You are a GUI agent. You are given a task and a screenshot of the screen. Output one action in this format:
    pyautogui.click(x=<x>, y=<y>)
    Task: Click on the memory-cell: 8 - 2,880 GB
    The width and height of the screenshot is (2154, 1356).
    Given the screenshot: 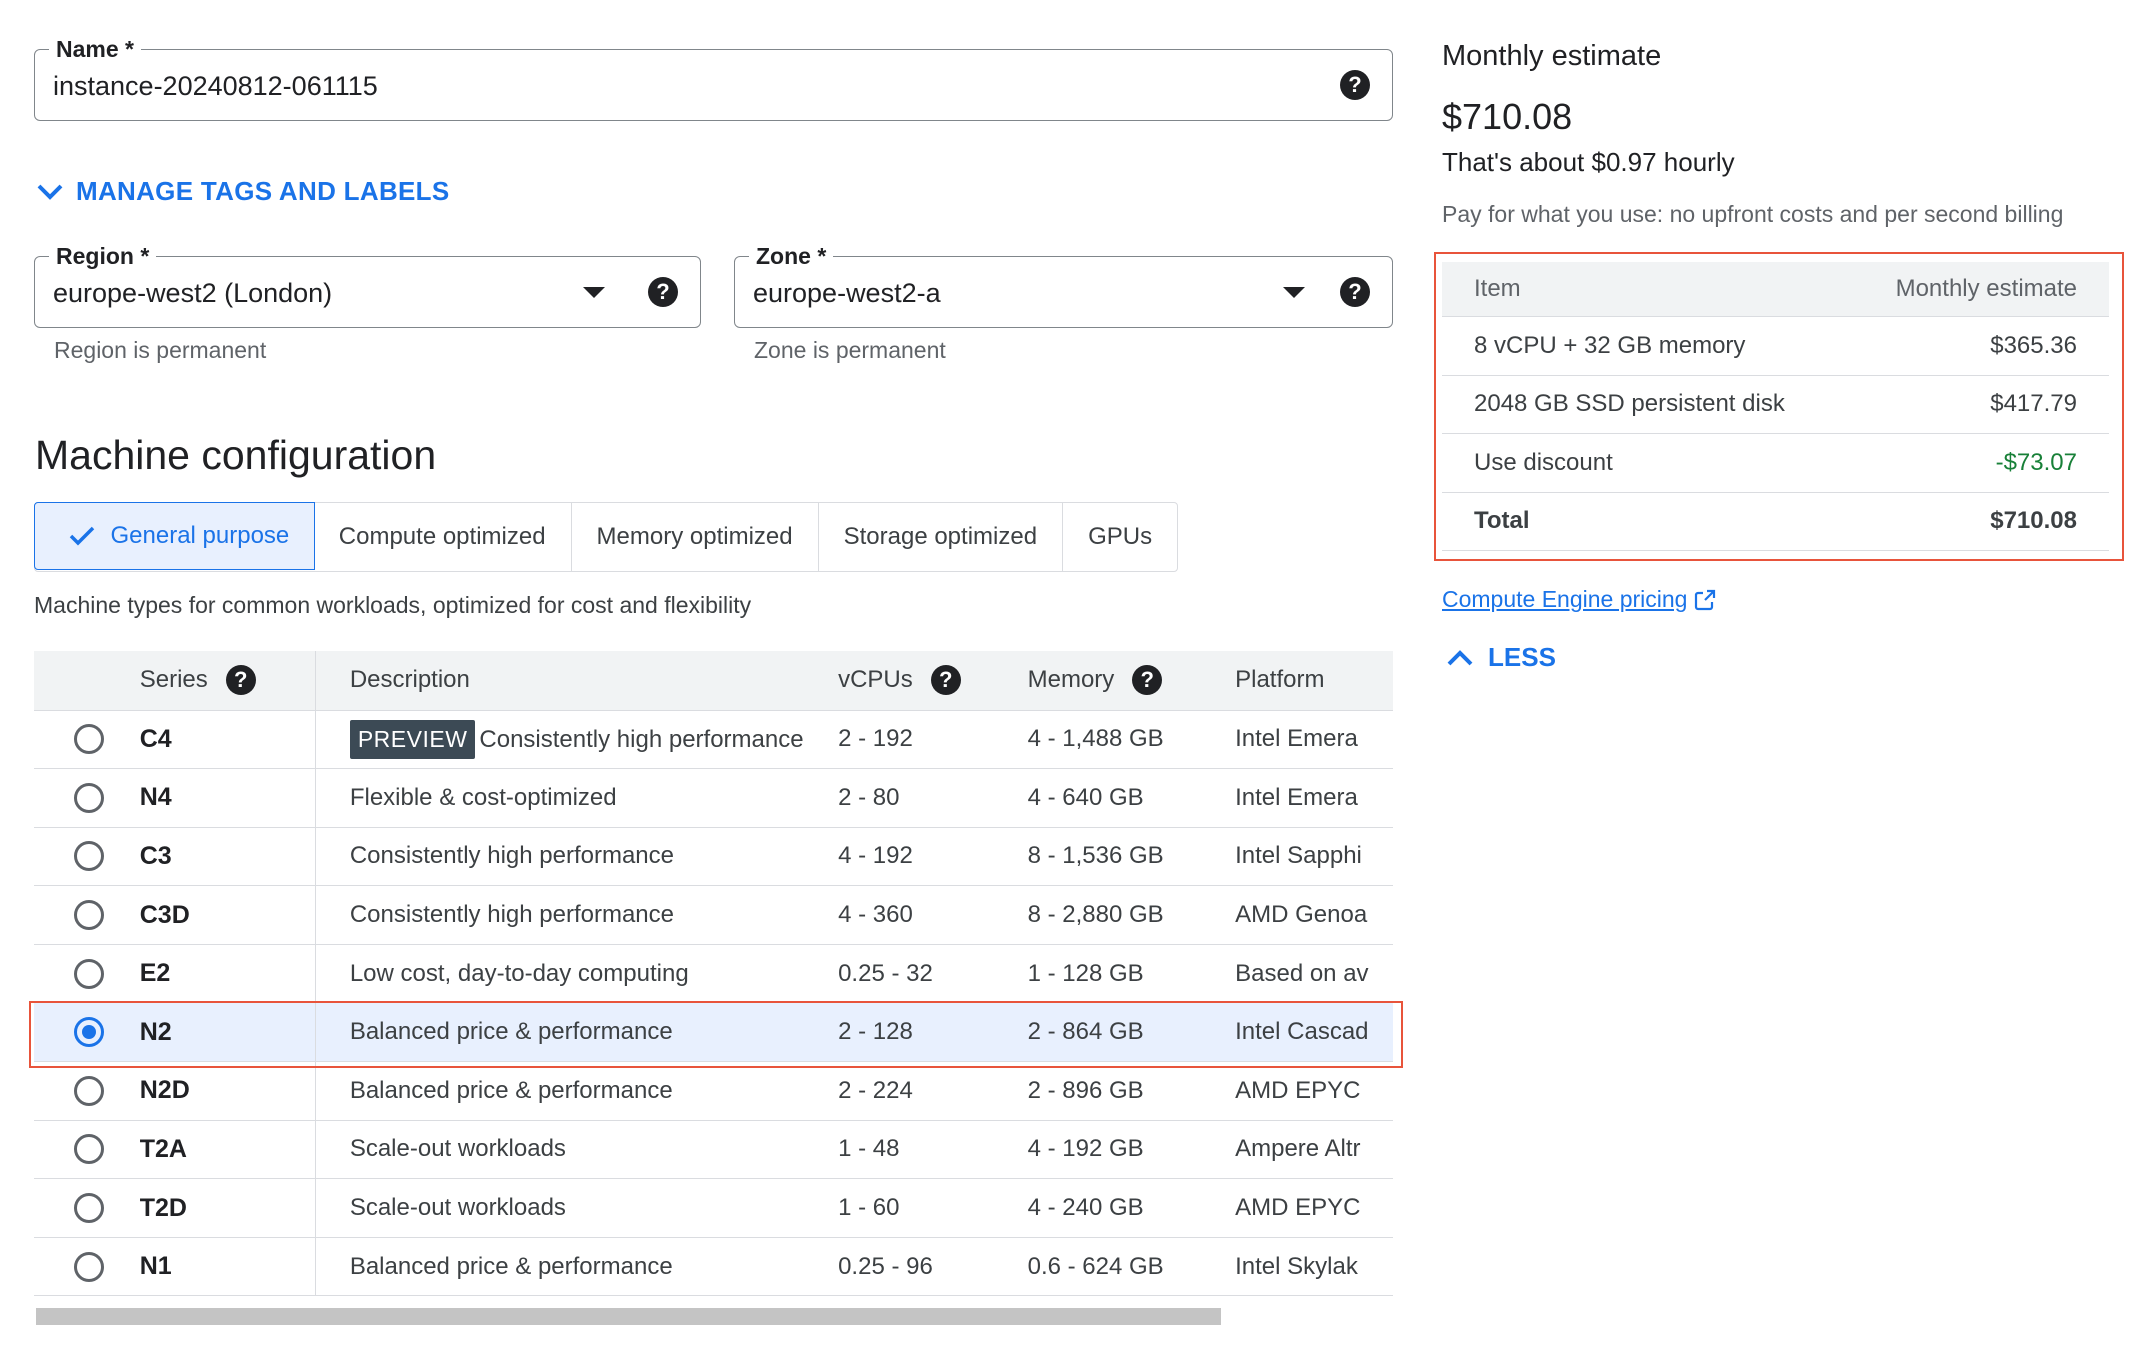 What is the action you would take?
    pyautogui.click(x=1131, y=915)
    